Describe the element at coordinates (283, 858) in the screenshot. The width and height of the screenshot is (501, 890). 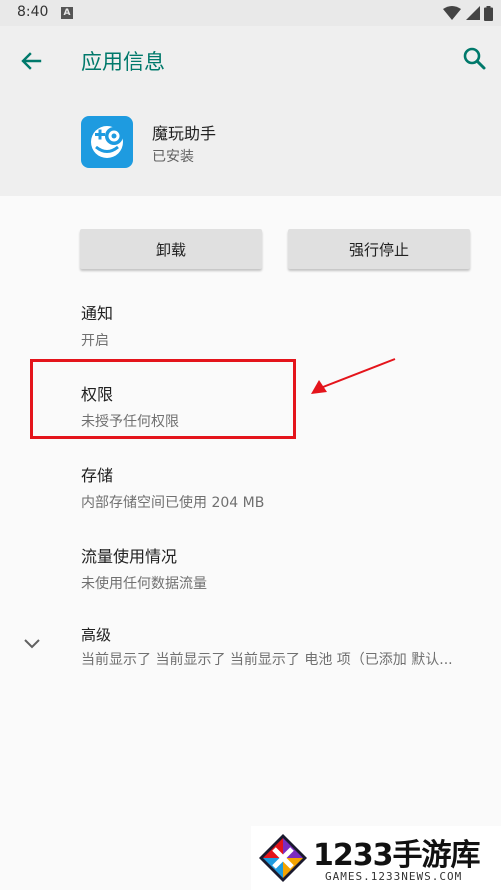
I see `watermark-logo-icon` at that location.